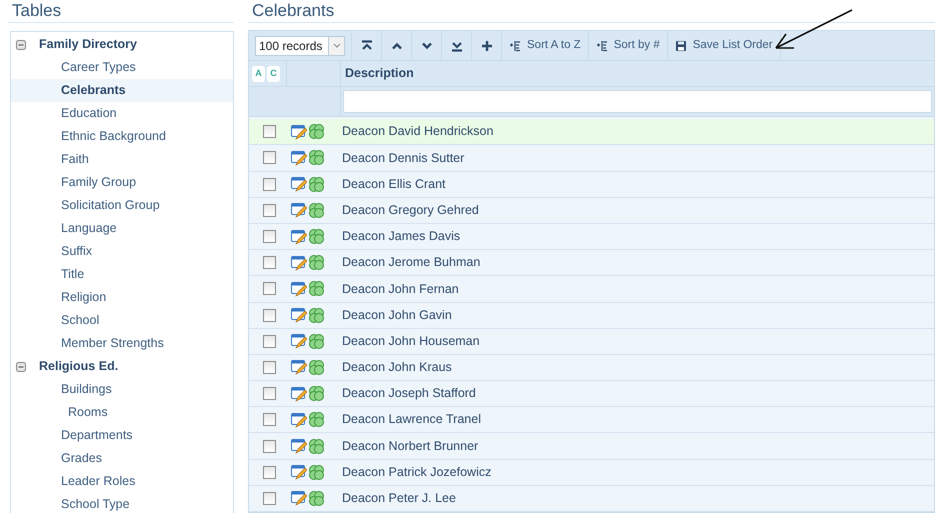 The height and width of the screenshot is (513, 935). What do you see at coordinates (88, 412) in the screenshot?
I see `tree-item: Rooms` at bounding box center [88, 412].